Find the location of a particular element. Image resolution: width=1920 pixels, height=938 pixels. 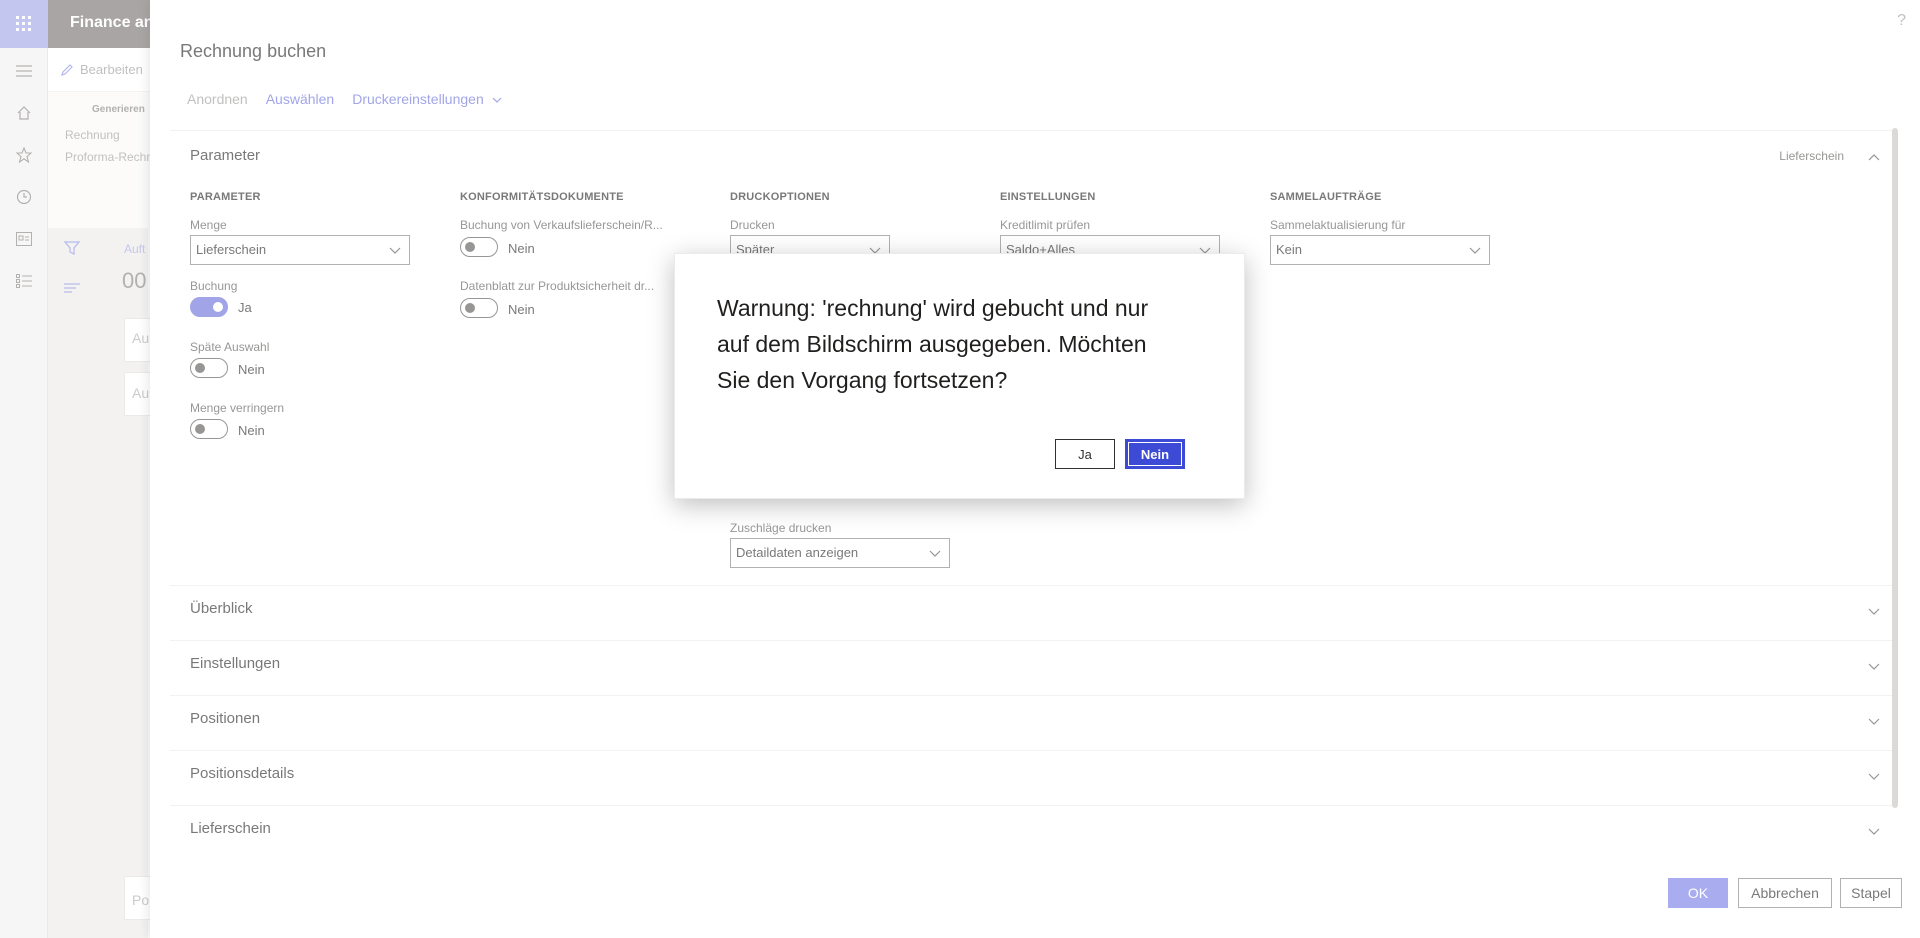

no-button: Nein is located at coordinates (1155, 454).